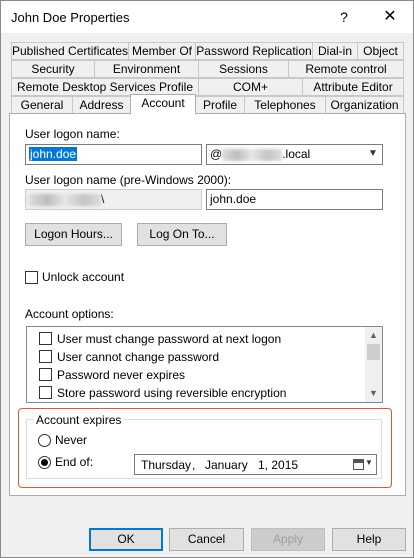 This screenshot has width=414, height=558. I want to click on logon-name-label: User logon name:, so click(72, 134).